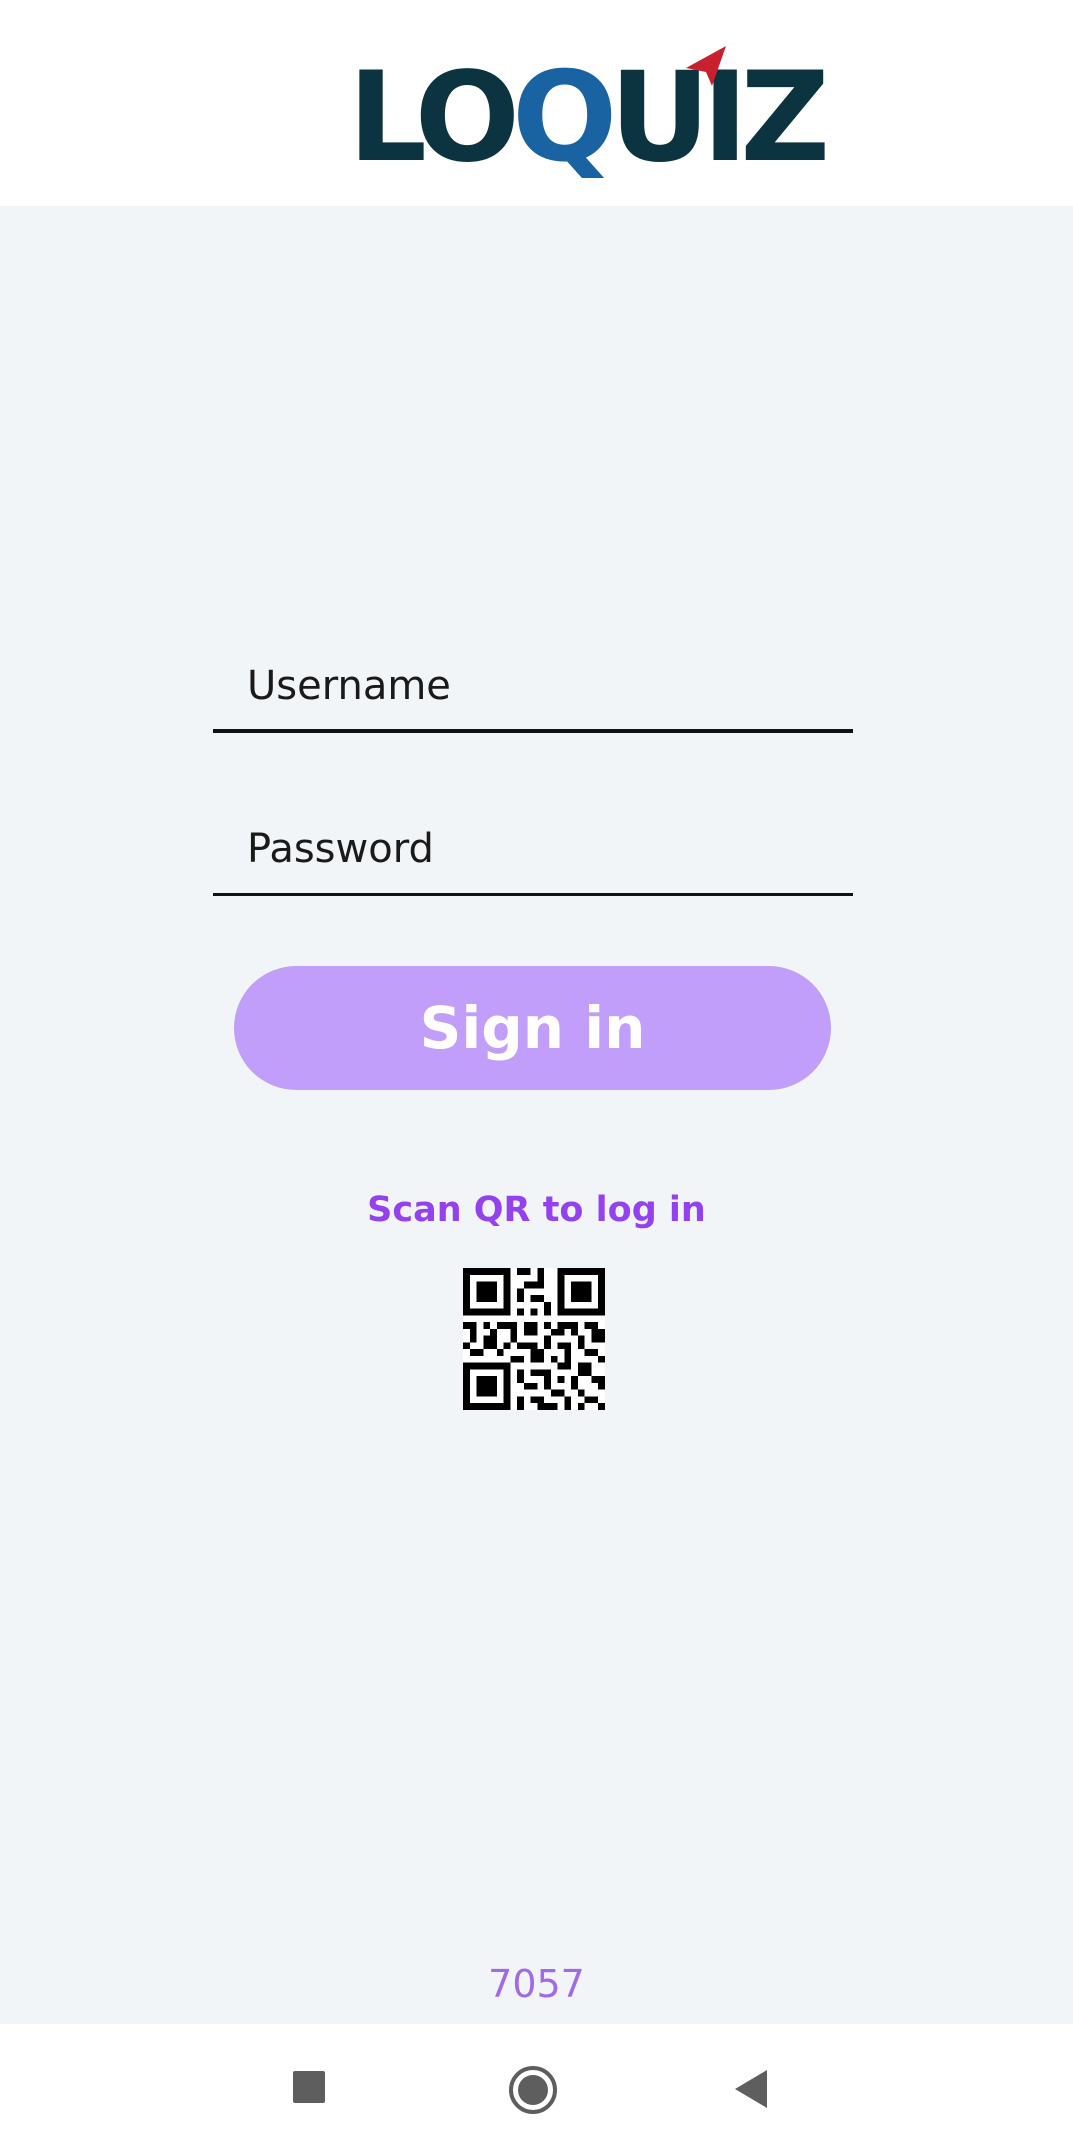 This screenshot has height=2155, width=1073. I want to click on logo-arrow-icon, so click(706, 66).